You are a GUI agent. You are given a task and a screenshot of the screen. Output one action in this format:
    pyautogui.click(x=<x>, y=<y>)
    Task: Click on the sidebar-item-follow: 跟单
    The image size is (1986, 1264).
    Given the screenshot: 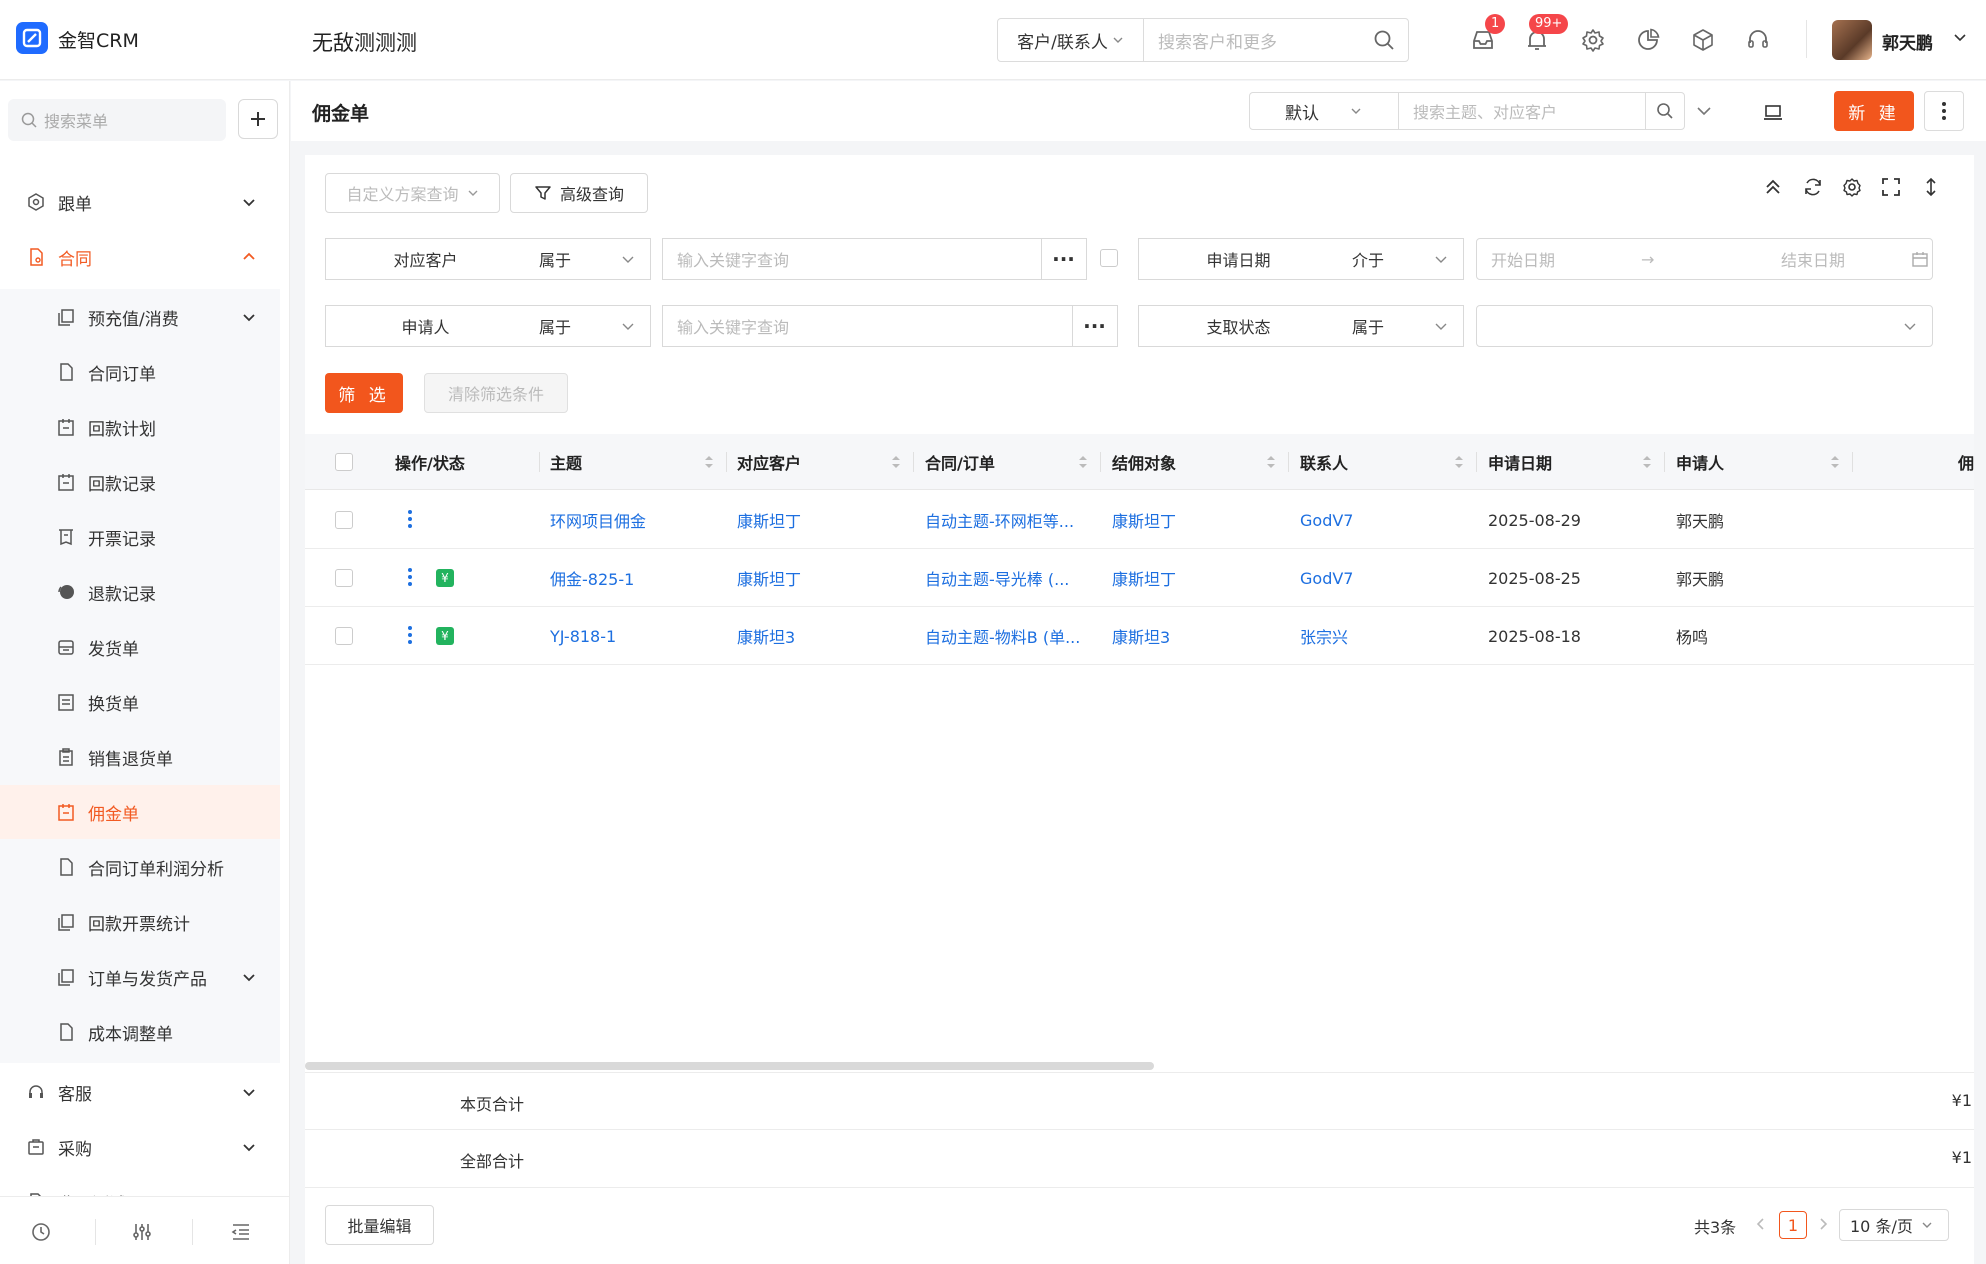 What is the action you would take?
    pyautogui.click(x=140, y=202)
    